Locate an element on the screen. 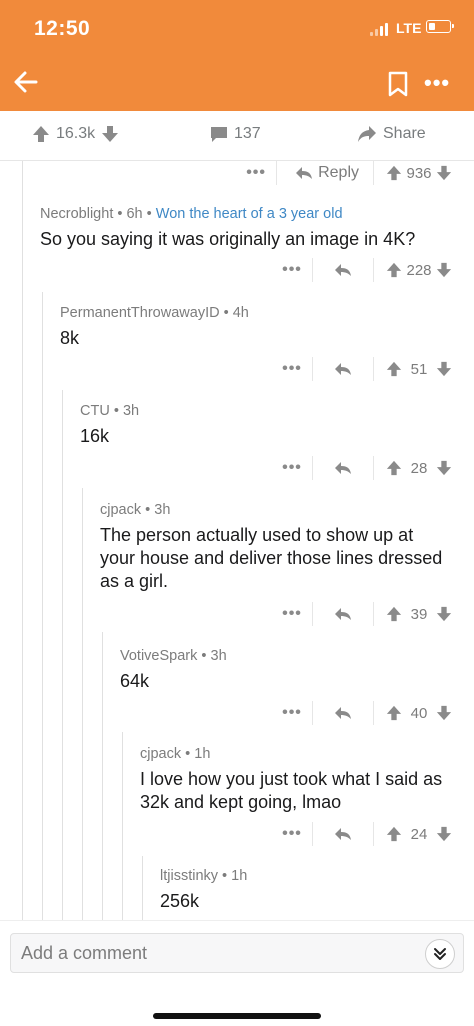 Image resolution: width=474 pixels, height=1026 pixels. home-indicator is located at coordinates (237, 1016).